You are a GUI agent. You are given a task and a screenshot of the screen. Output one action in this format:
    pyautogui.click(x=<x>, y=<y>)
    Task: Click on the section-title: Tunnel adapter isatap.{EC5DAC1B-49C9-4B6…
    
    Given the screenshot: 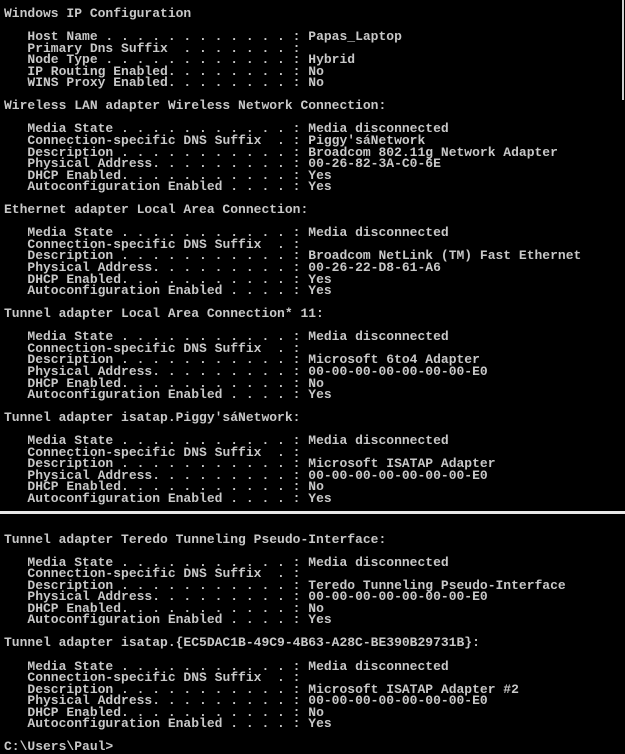 What is the action you would take?
    pyautogui.click(x=242, y=643)
    